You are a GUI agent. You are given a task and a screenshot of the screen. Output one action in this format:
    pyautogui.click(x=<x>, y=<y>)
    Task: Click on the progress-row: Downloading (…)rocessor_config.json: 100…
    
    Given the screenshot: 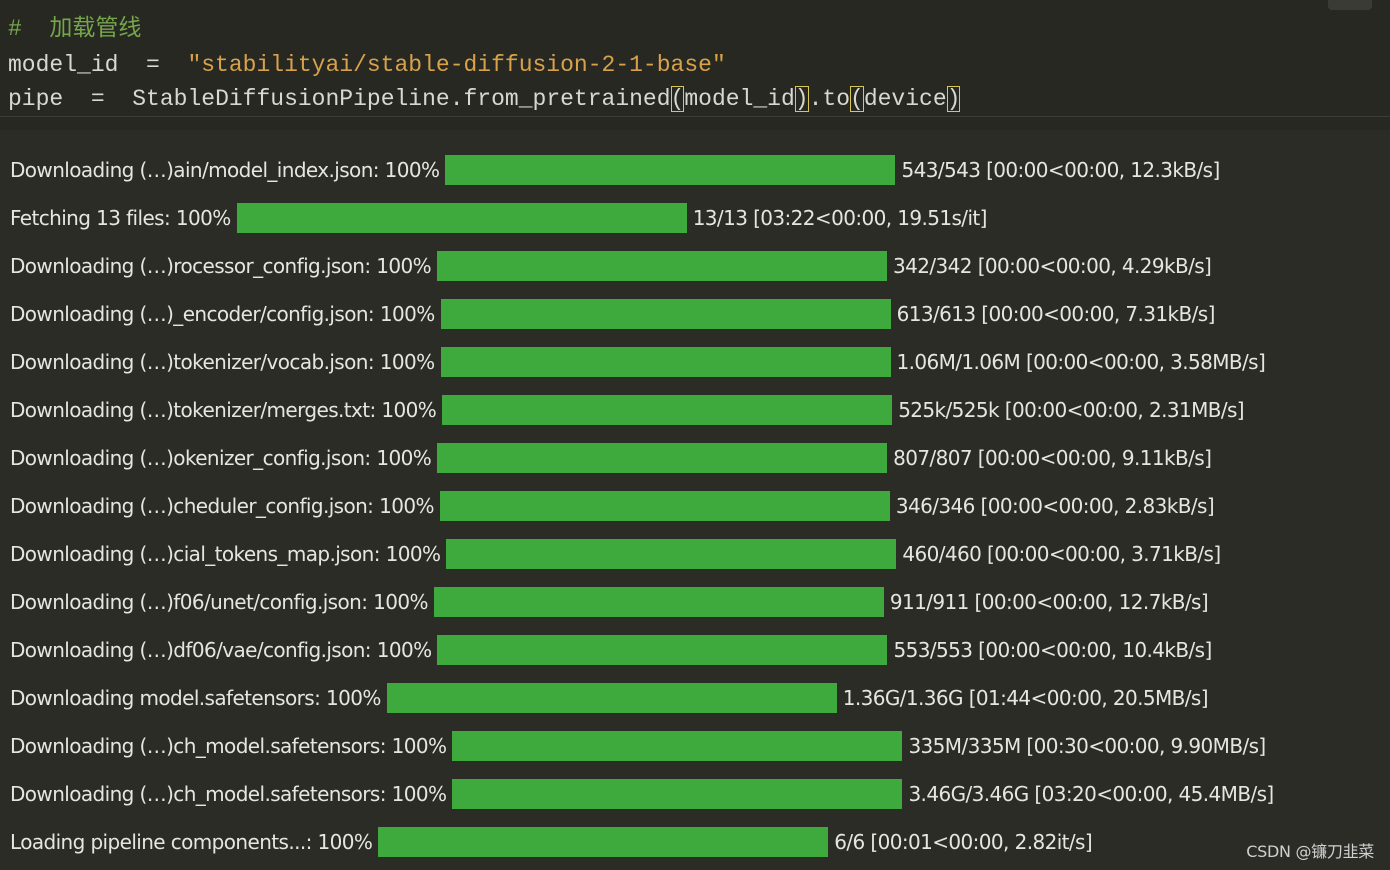 What is the action you would take?
    pyautogui.click(x=611, y=266)
    